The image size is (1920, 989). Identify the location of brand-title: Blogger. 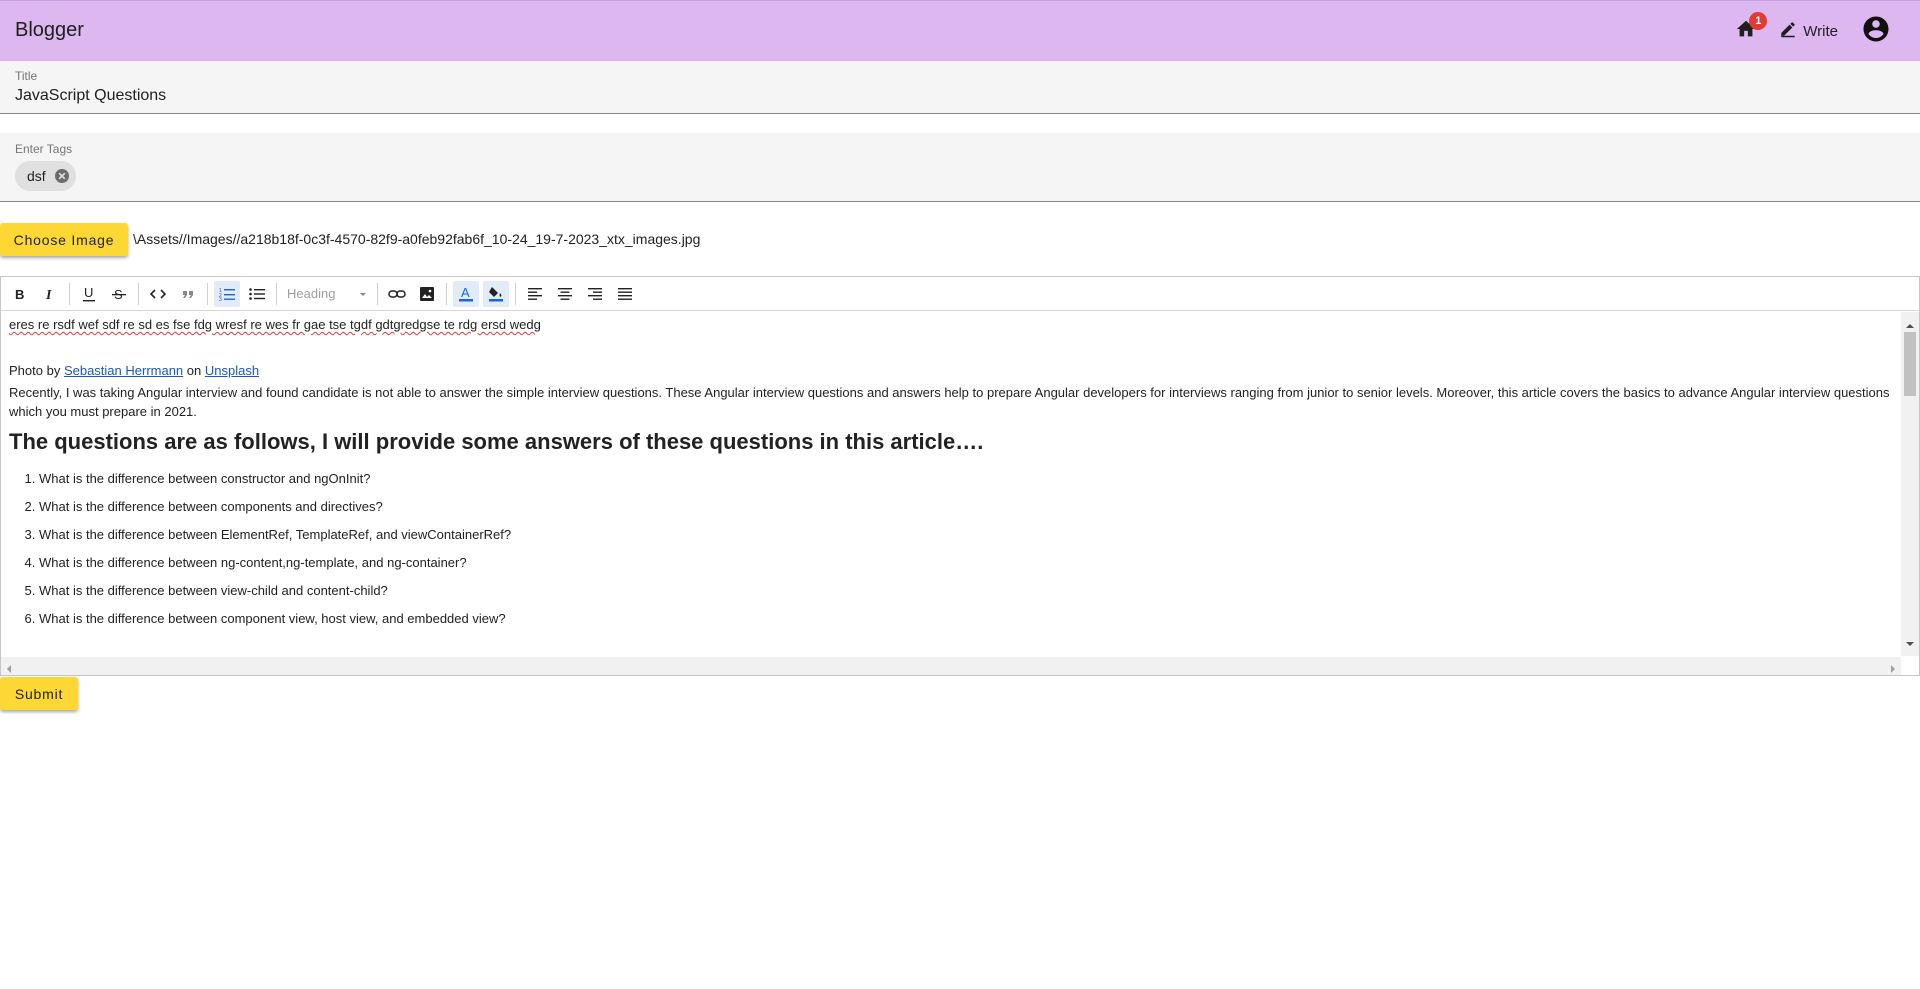
(49, 30).